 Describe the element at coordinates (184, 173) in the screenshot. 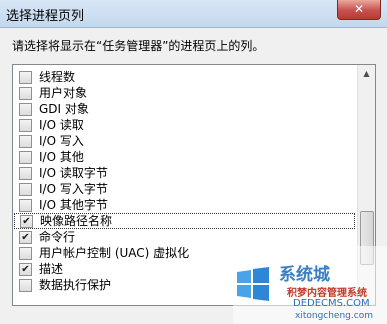

I see `column-option: I/O 读取字节` at that location.